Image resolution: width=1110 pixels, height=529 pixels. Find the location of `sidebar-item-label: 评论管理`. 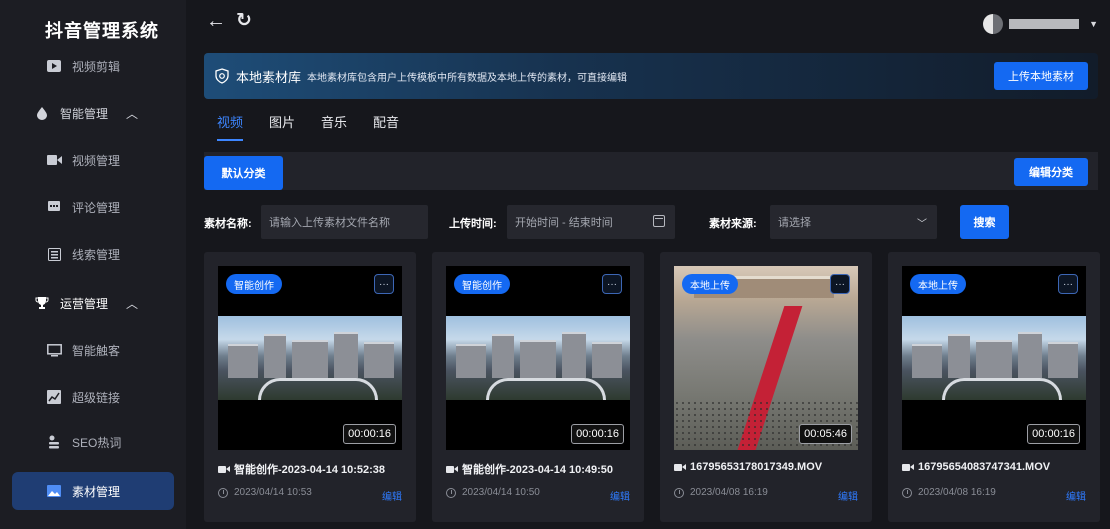

sidebar-item-label: 评论管理 is located at coordinates (96, 207).